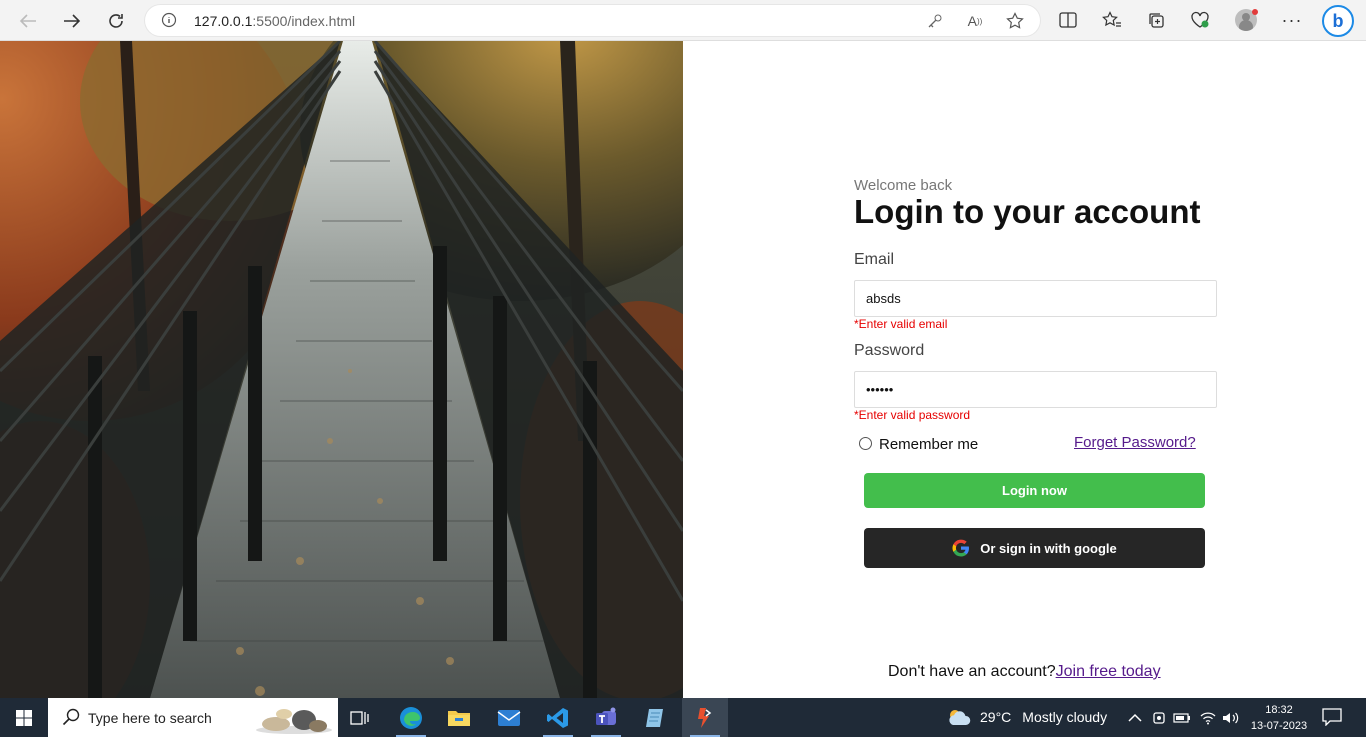 The height and width of the screenshot is (739, 1366). What do you see at coordinates (996, 717) in the screenshot?
I see `temperature-text: 29°C` at bounding box center [996, 717].